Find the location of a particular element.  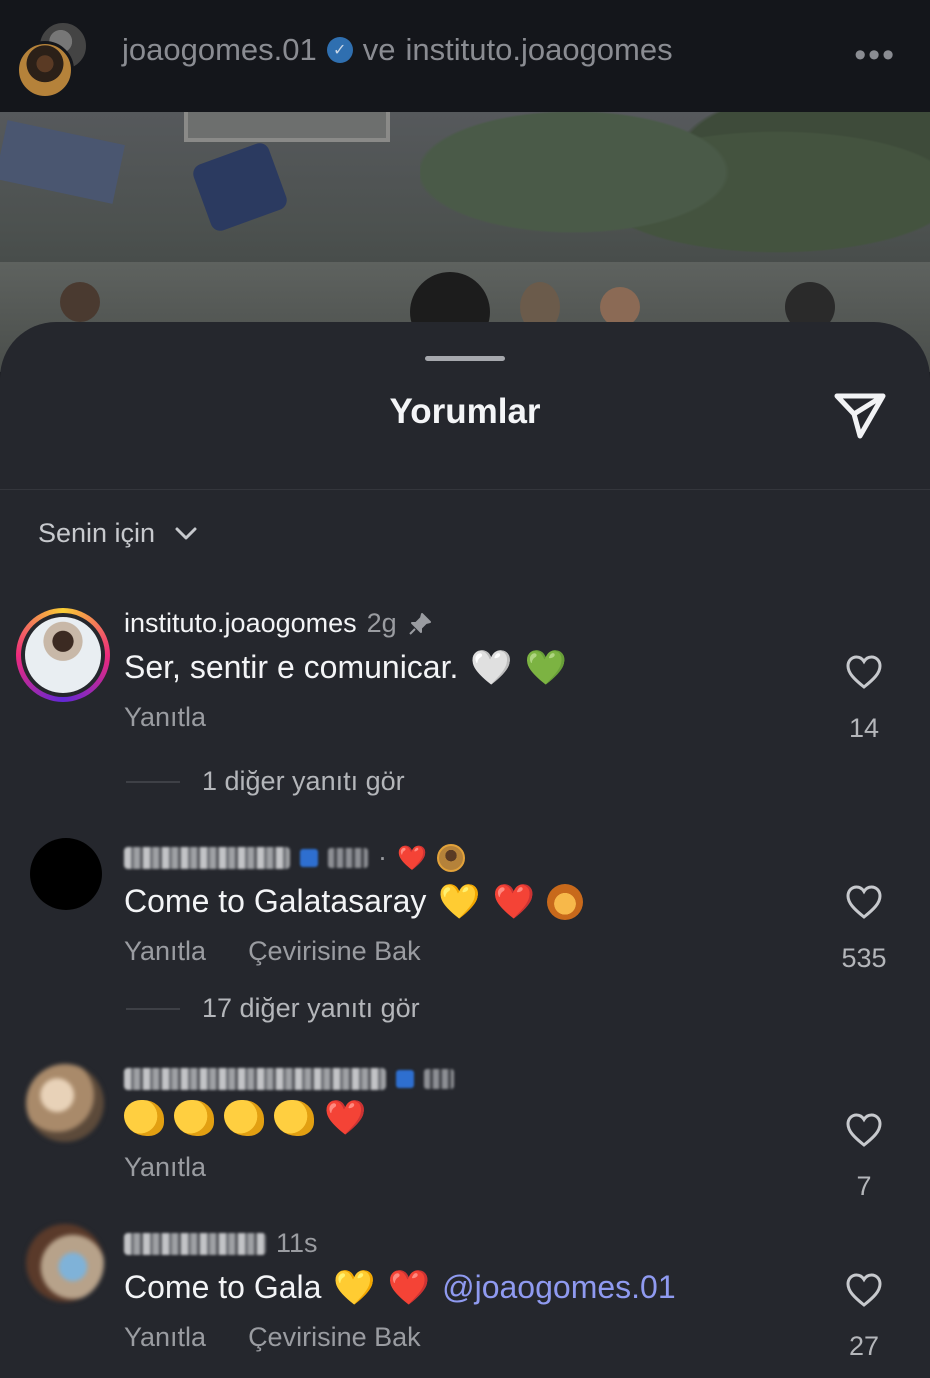

story-ring is located at coordinates (63, 655).